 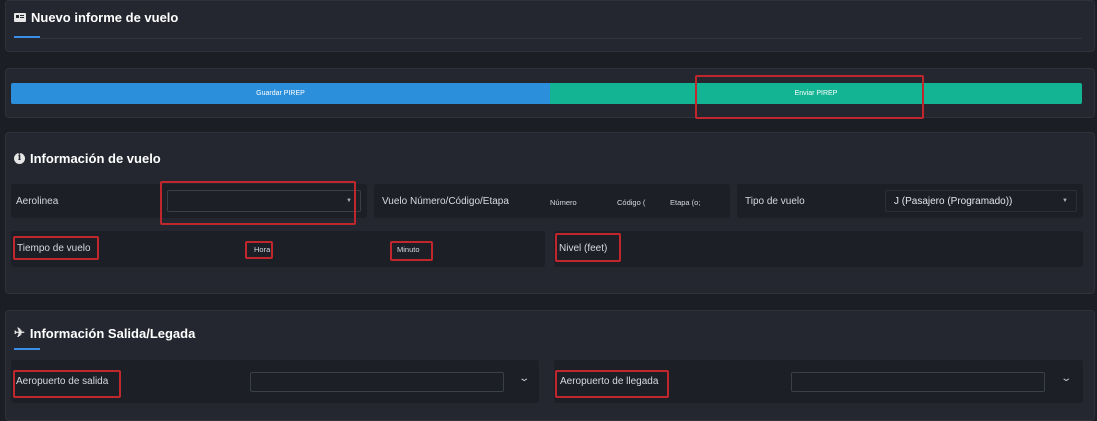 What do you see at coordinates (563, 202) in the screenshot?
I see `flight-number-input: Número` at bounding box center [563, 202].